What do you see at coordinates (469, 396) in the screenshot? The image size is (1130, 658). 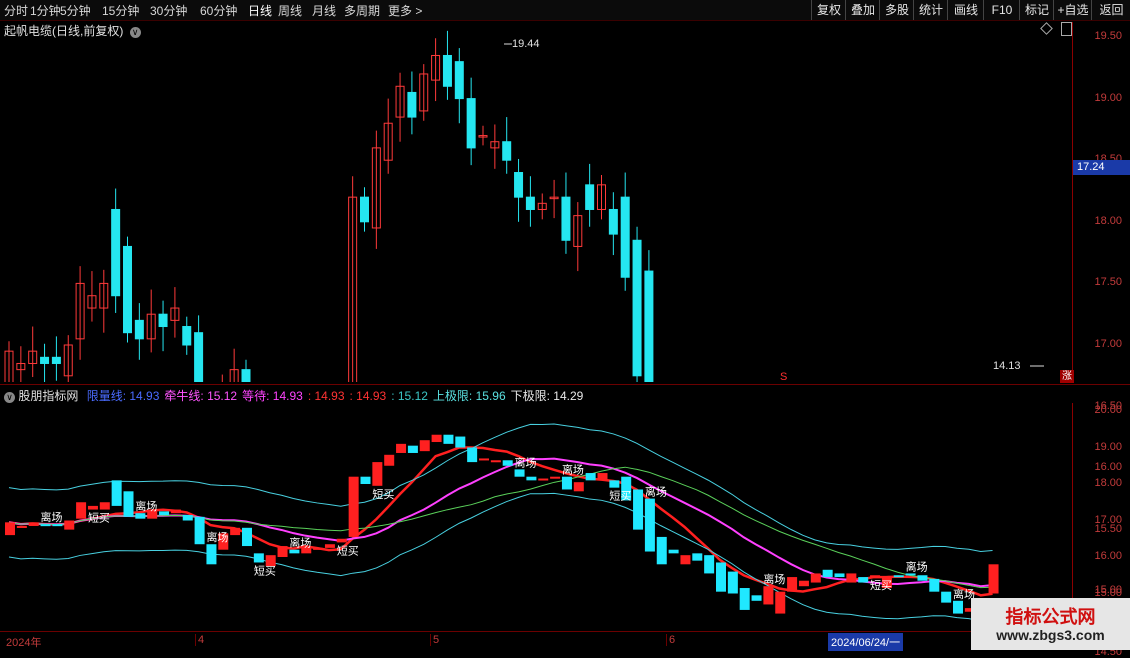 I see `legend-item-6: 上极限: 15.96` at bounding box center [469, 396].